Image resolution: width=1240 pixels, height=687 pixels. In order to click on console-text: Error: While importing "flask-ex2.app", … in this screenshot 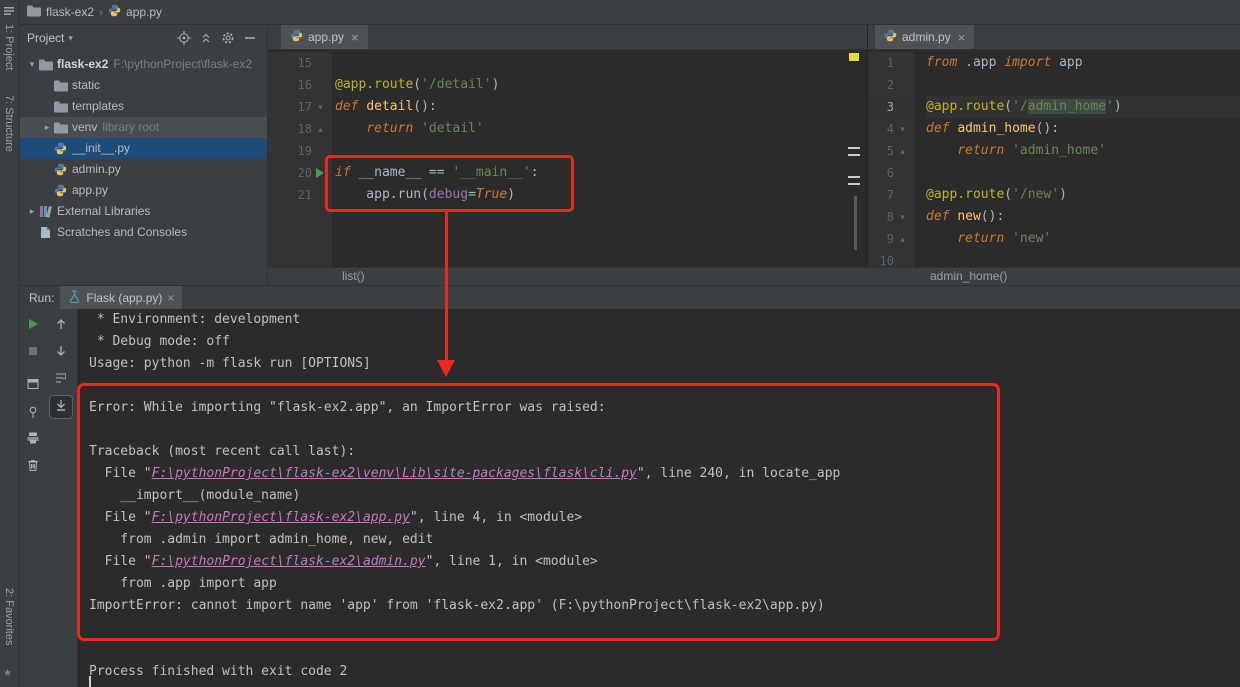, I will do `click(347, 407)`.